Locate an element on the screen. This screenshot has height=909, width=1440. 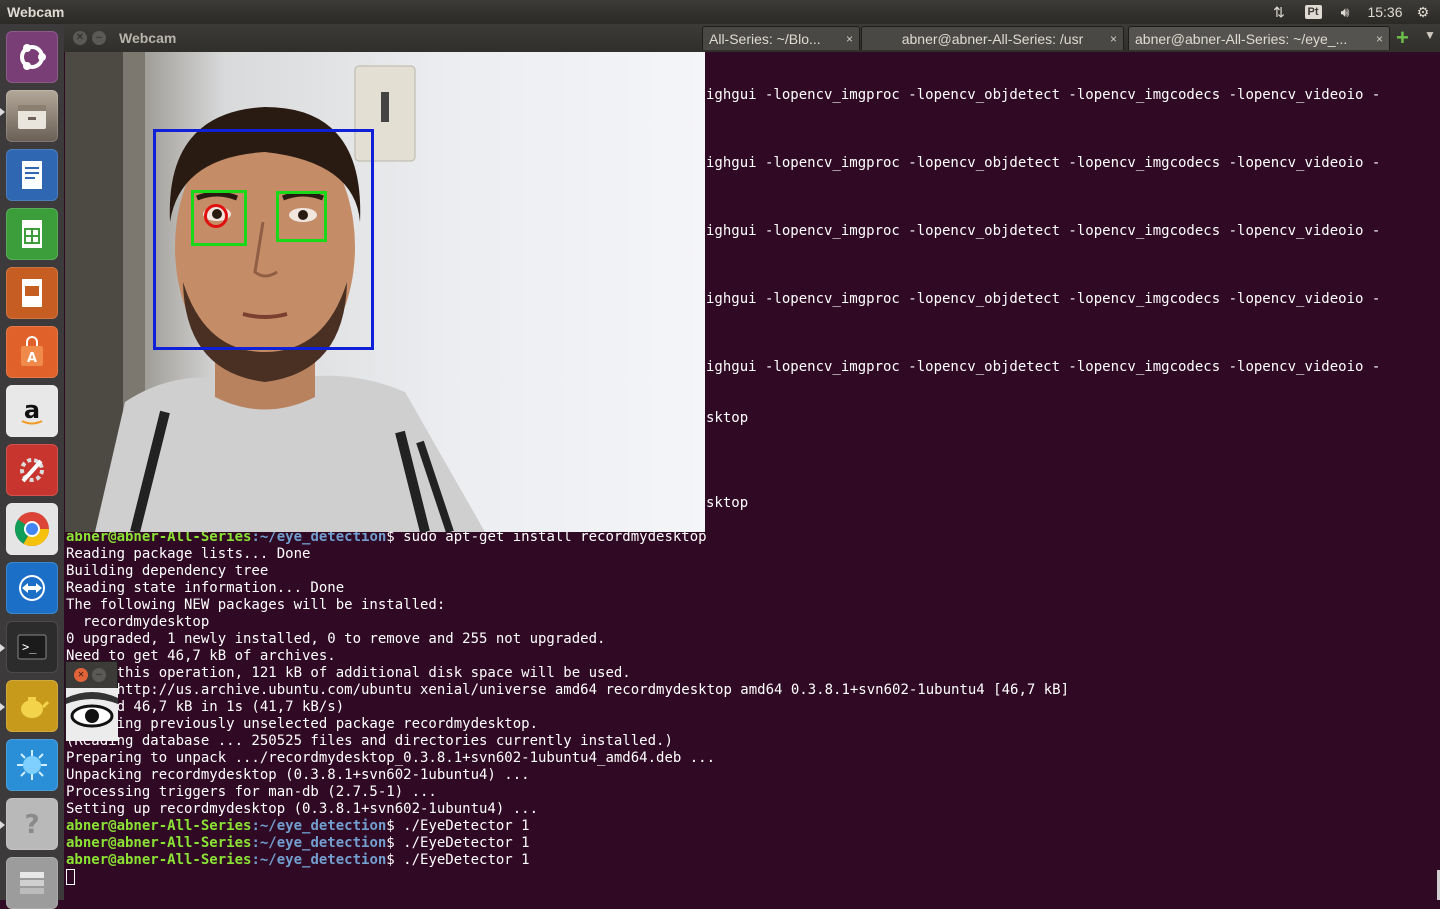
file-cabinet-icon is located at coordinates (32, 117).